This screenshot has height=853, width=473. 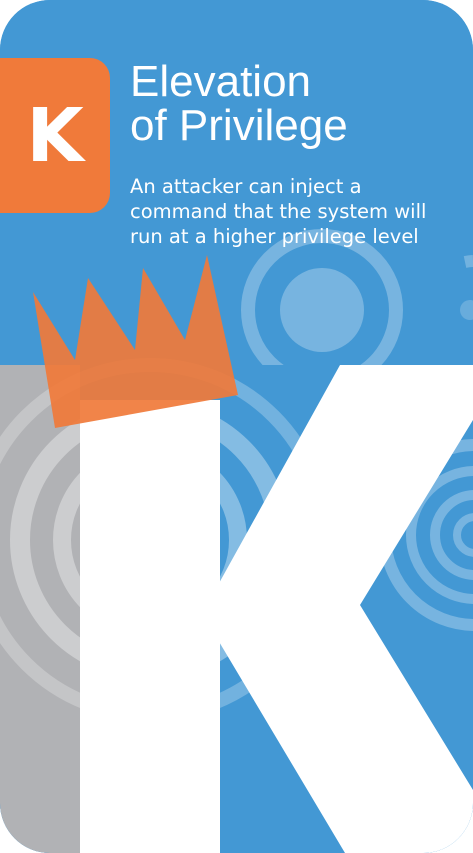 I want to click on card-title: Elevation of Privilege, so click(x=239, y=104).